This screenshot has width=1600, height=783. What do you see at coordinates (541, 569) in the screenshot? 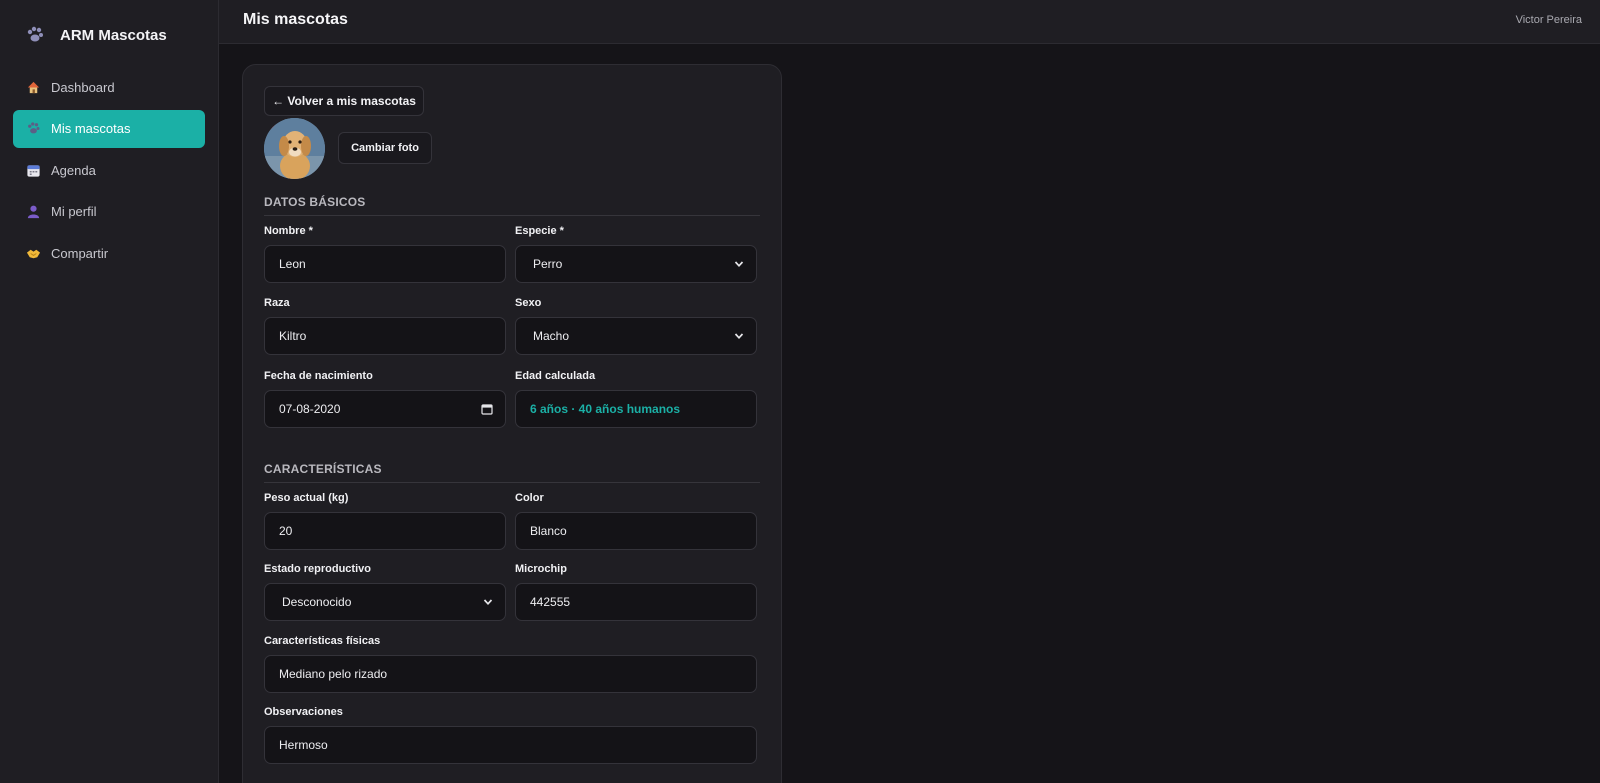
I see `microchip-label: Microchip` at bounding box center [541, 569].